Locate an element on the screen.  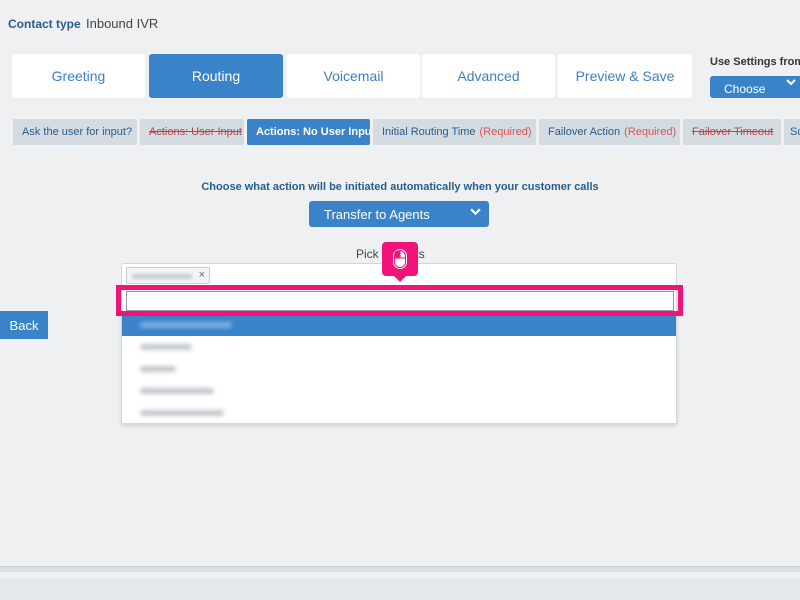
subtab-failover-action: Failover Action (Required) is located at coordinates (609, 132).